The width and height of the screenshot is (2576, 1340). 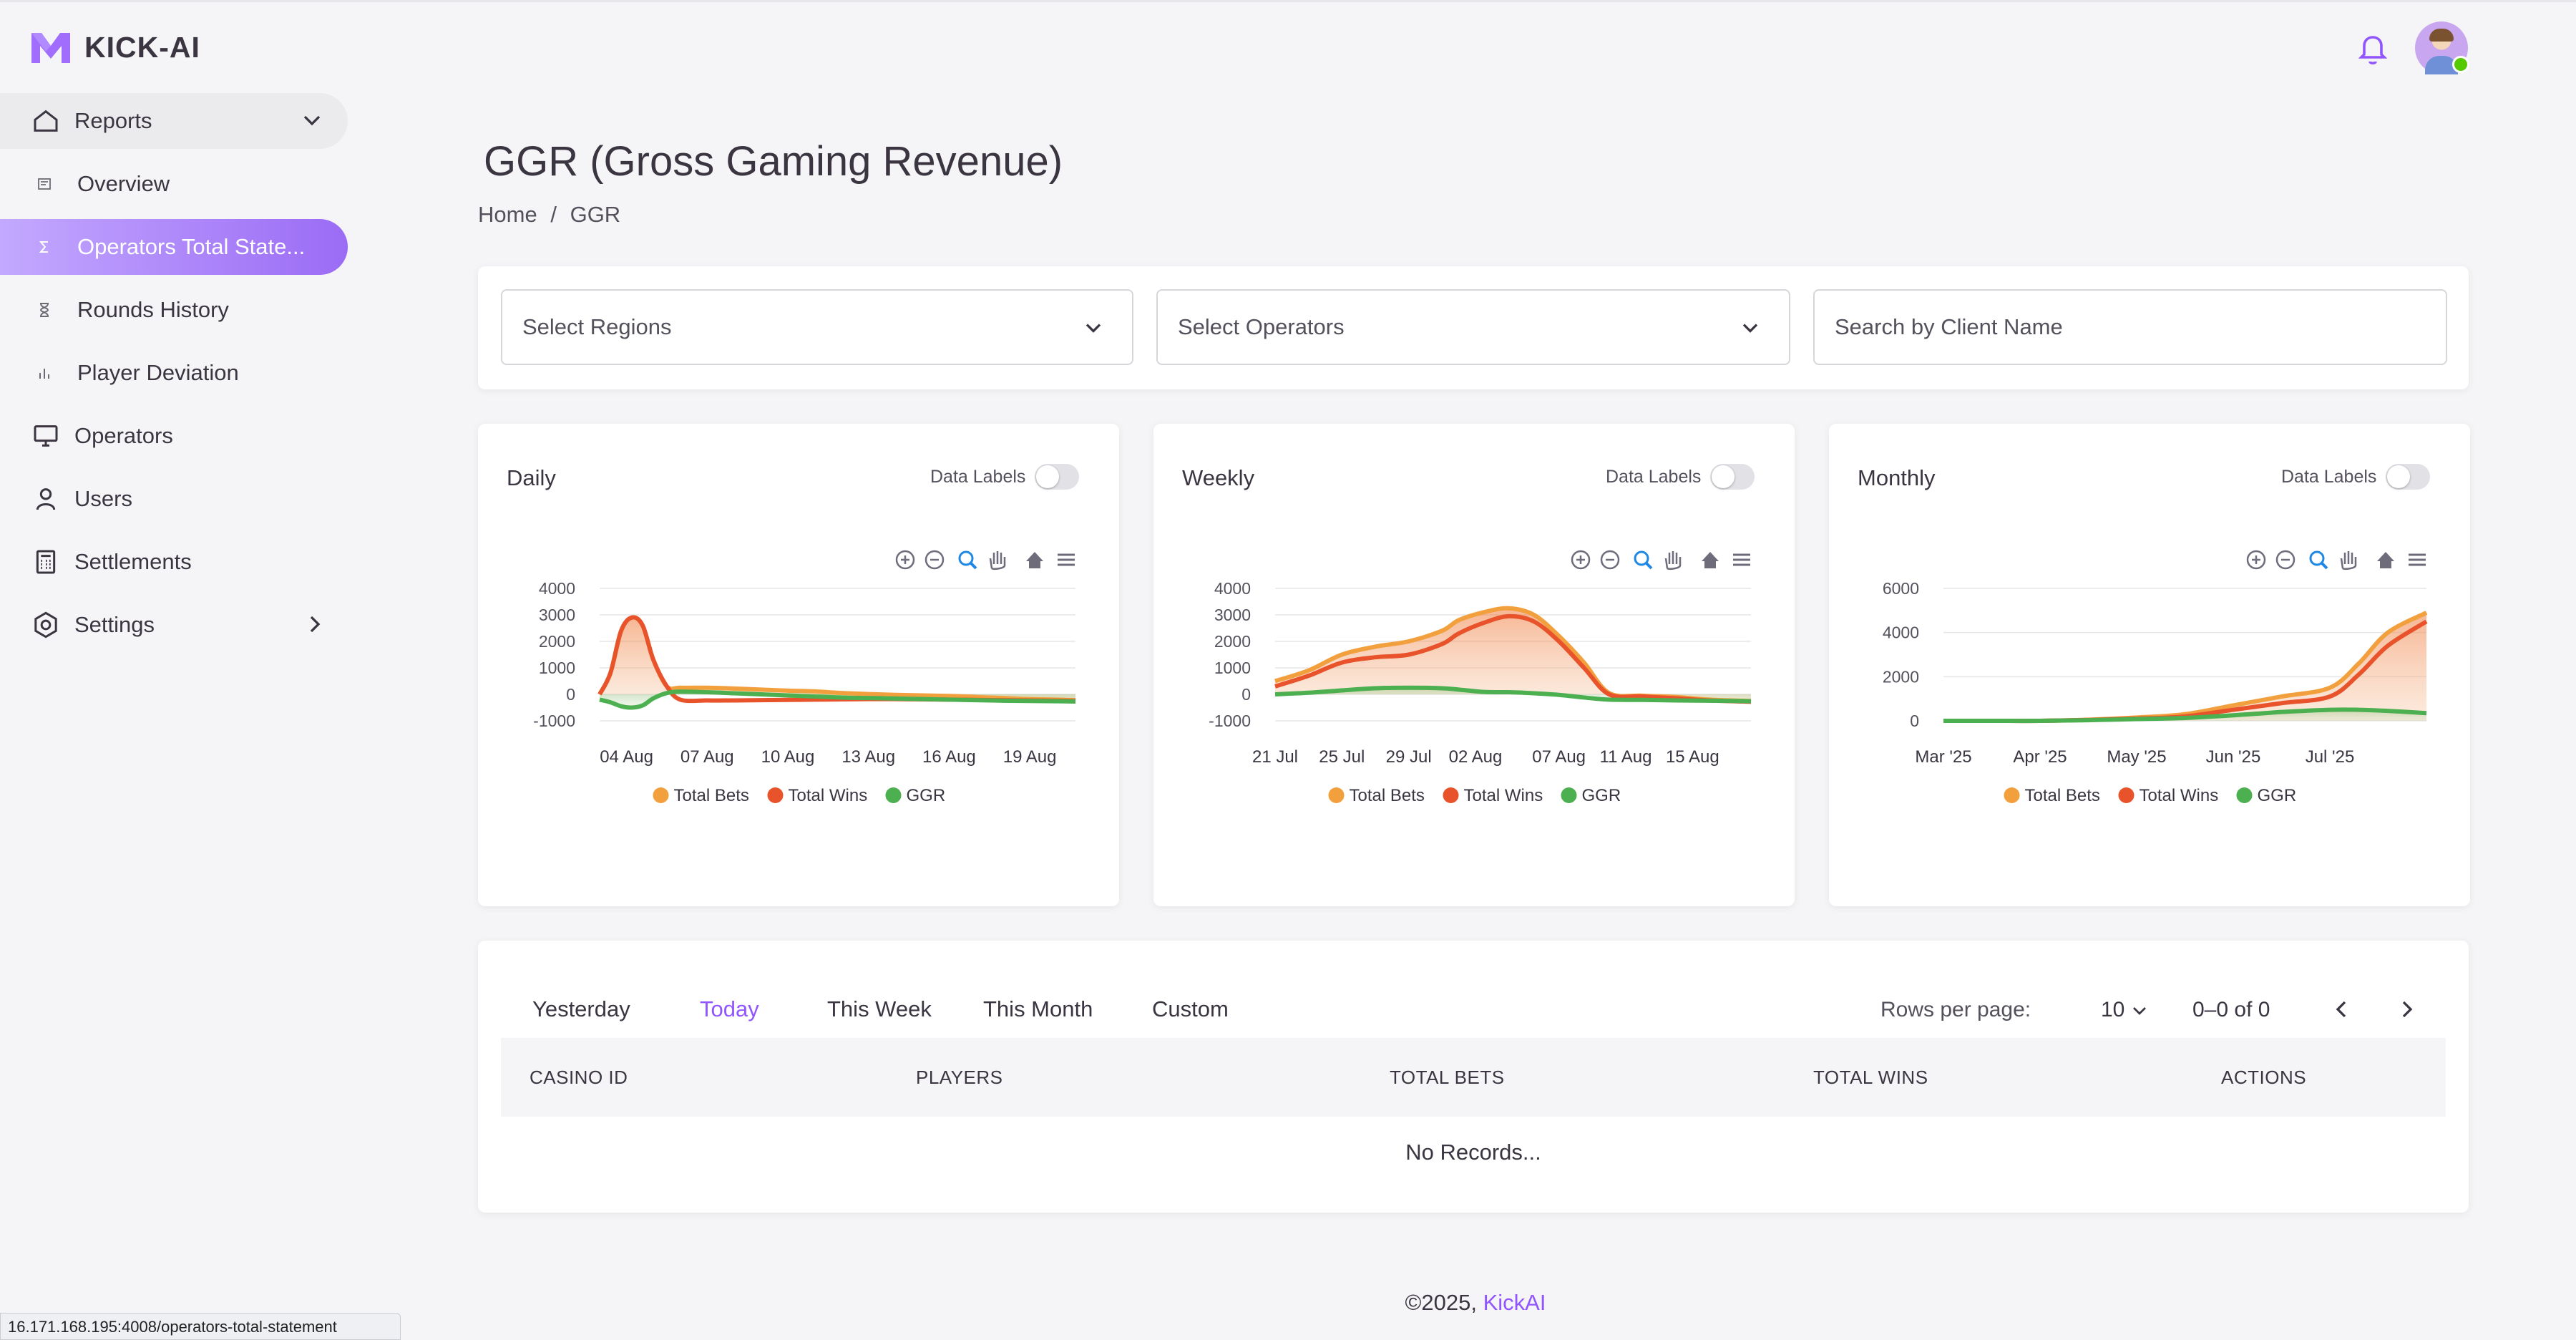 What do you see at coordinates (2460, 64) in the screenshot?
I see `online-status-dot` at bounding box center [2460, 64].